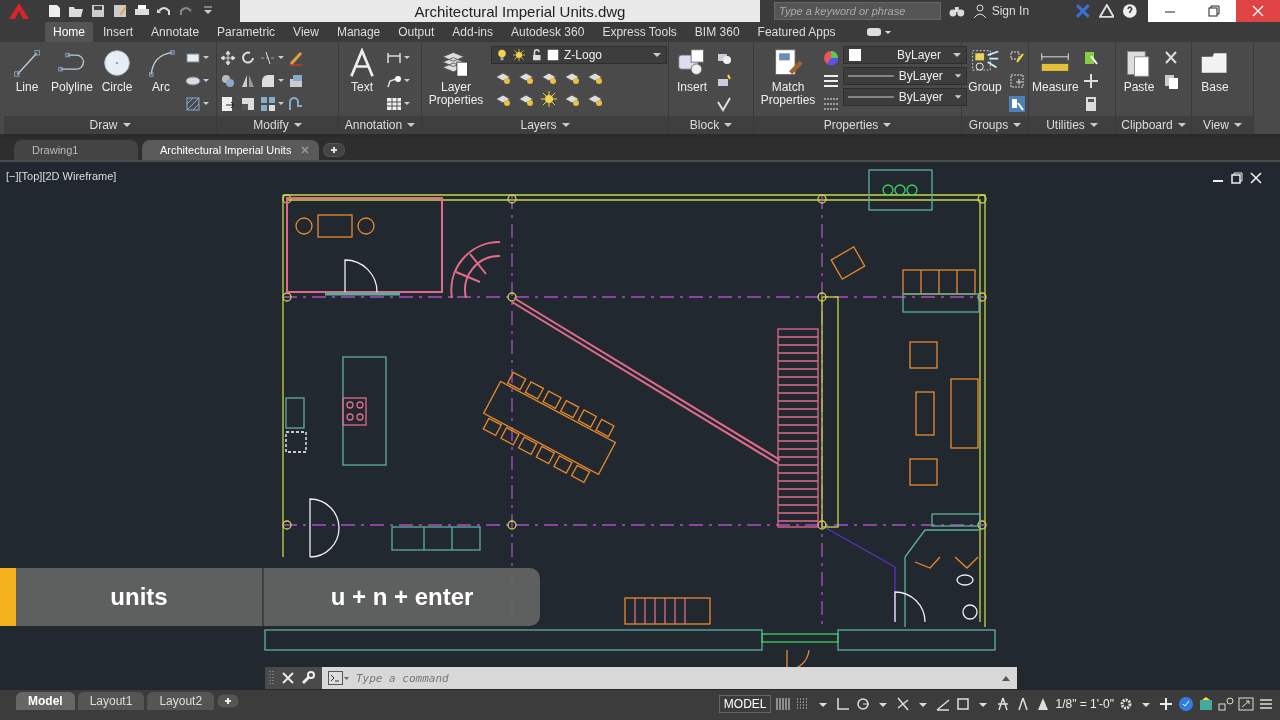  Describe the element at coordinates (54, 11) in the screenshot. I see `new-file-icon` at that location.